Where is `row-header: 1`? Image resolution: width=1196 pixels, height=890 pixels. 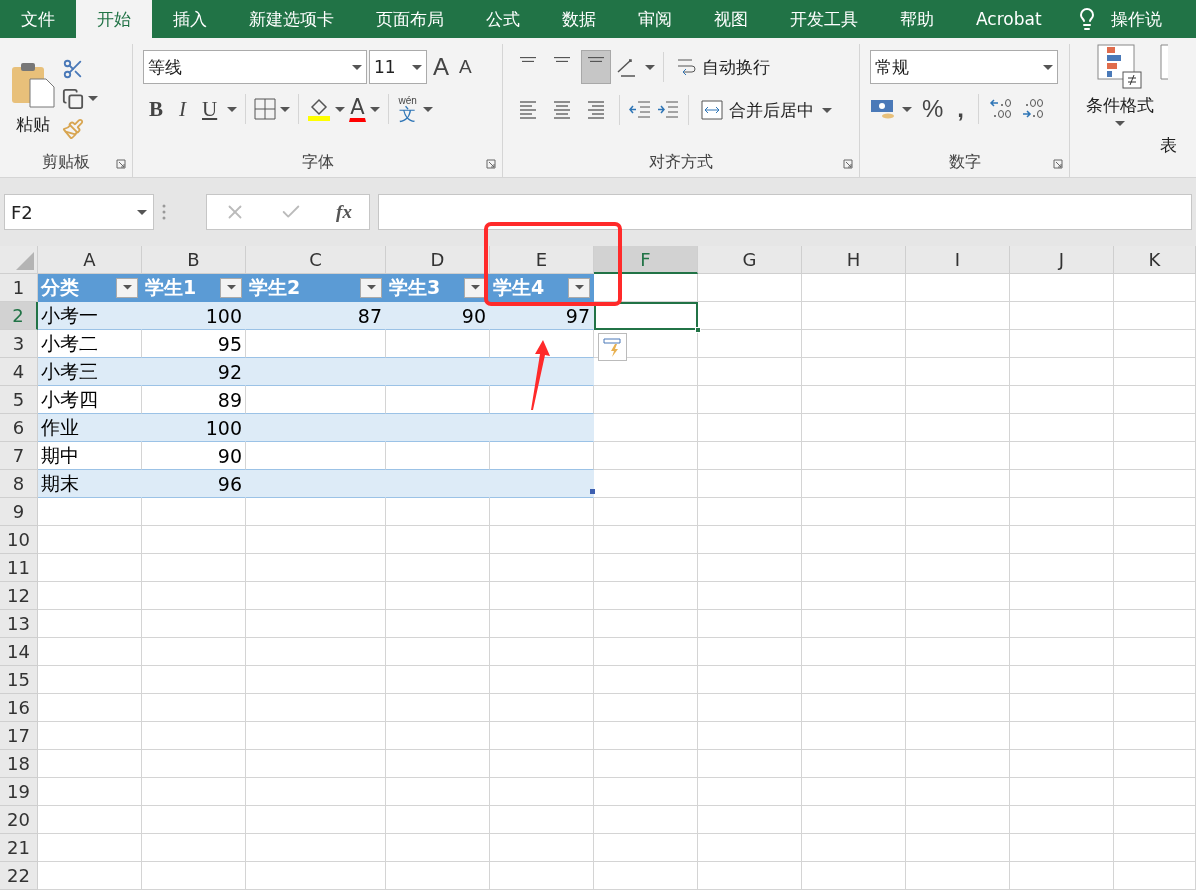
row-header: 1 is located at coordinates (19, 288).